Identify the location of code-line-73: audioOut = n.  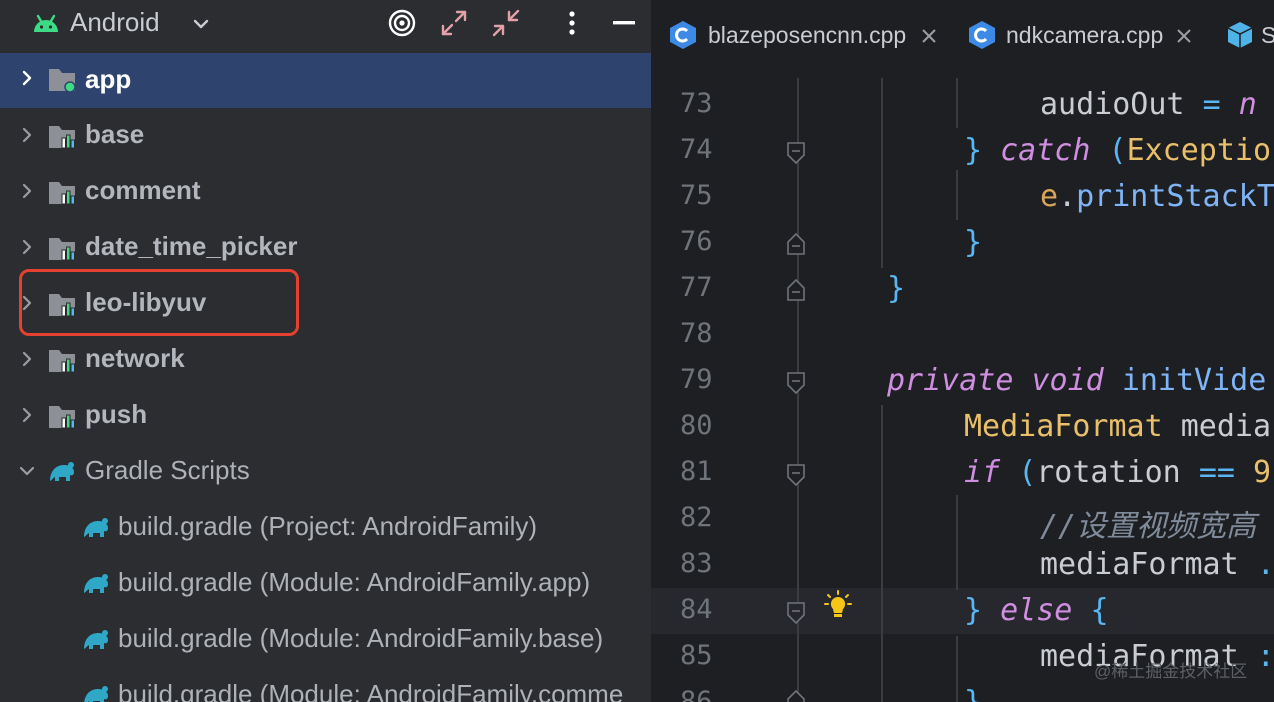
(1148, 104).